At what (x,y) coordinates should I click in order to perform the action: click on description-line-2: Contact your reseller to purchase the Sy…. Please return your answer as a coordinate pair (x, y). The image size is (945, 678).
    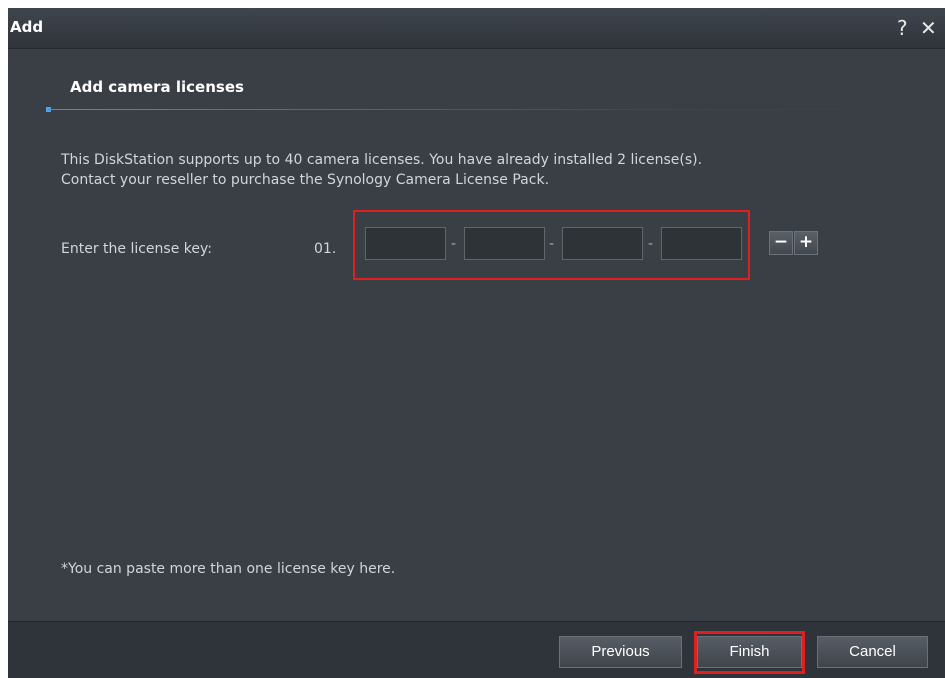
    Looking at the image, I should click on (305, 180).